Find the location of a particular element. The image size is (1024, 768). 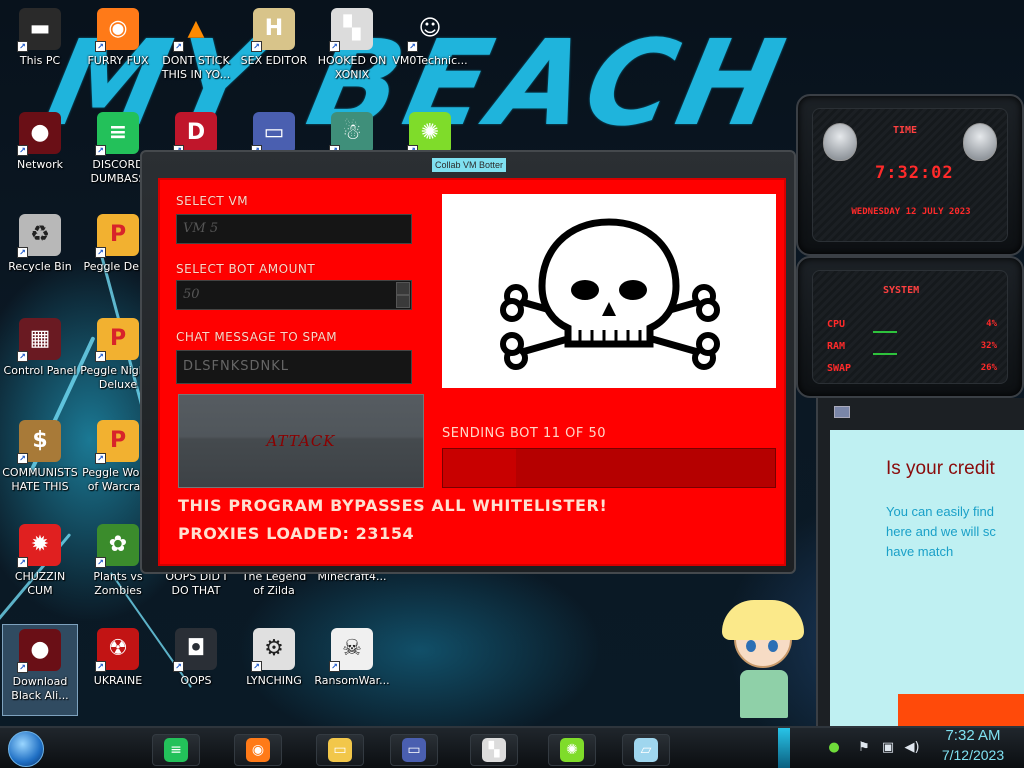

desktop-icon: ◘ ↗ OOPS is located at coordinates (196, 670).